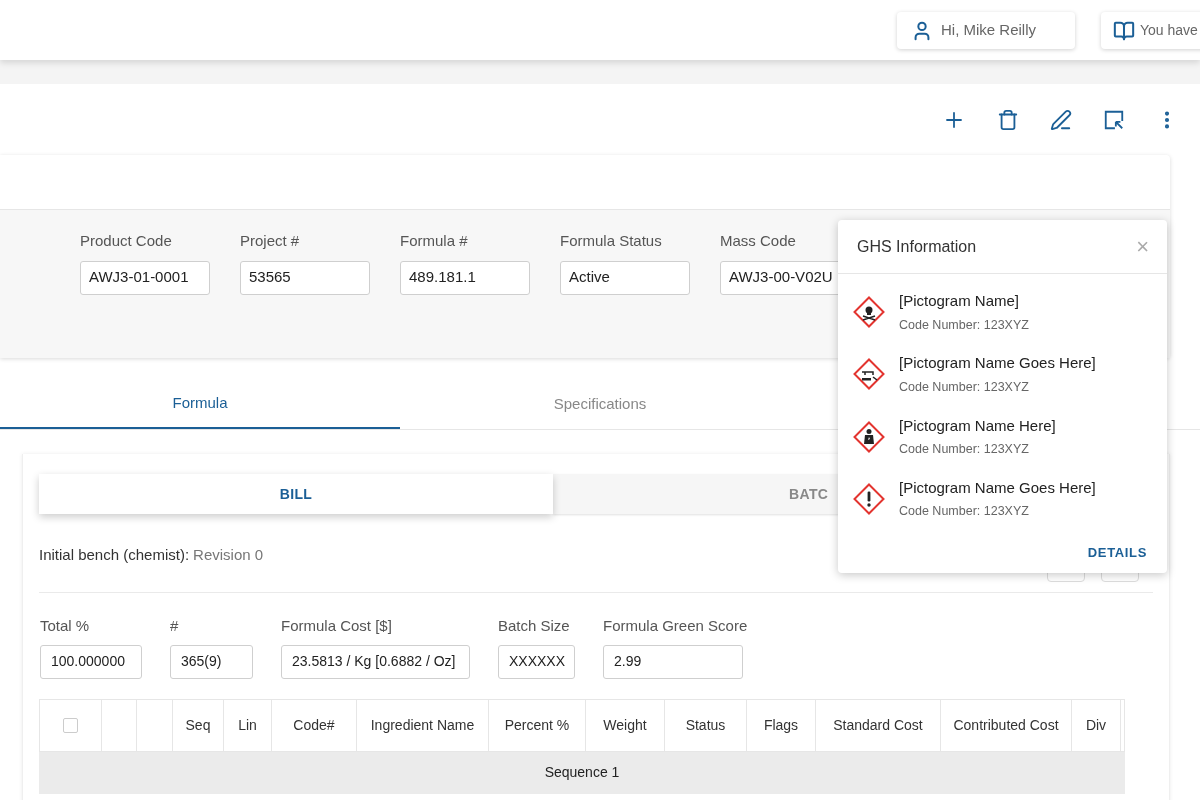 The height and width of the screenshot is (800, 1200). I want to click on revision-value: Revision 0, so click(228, 554).